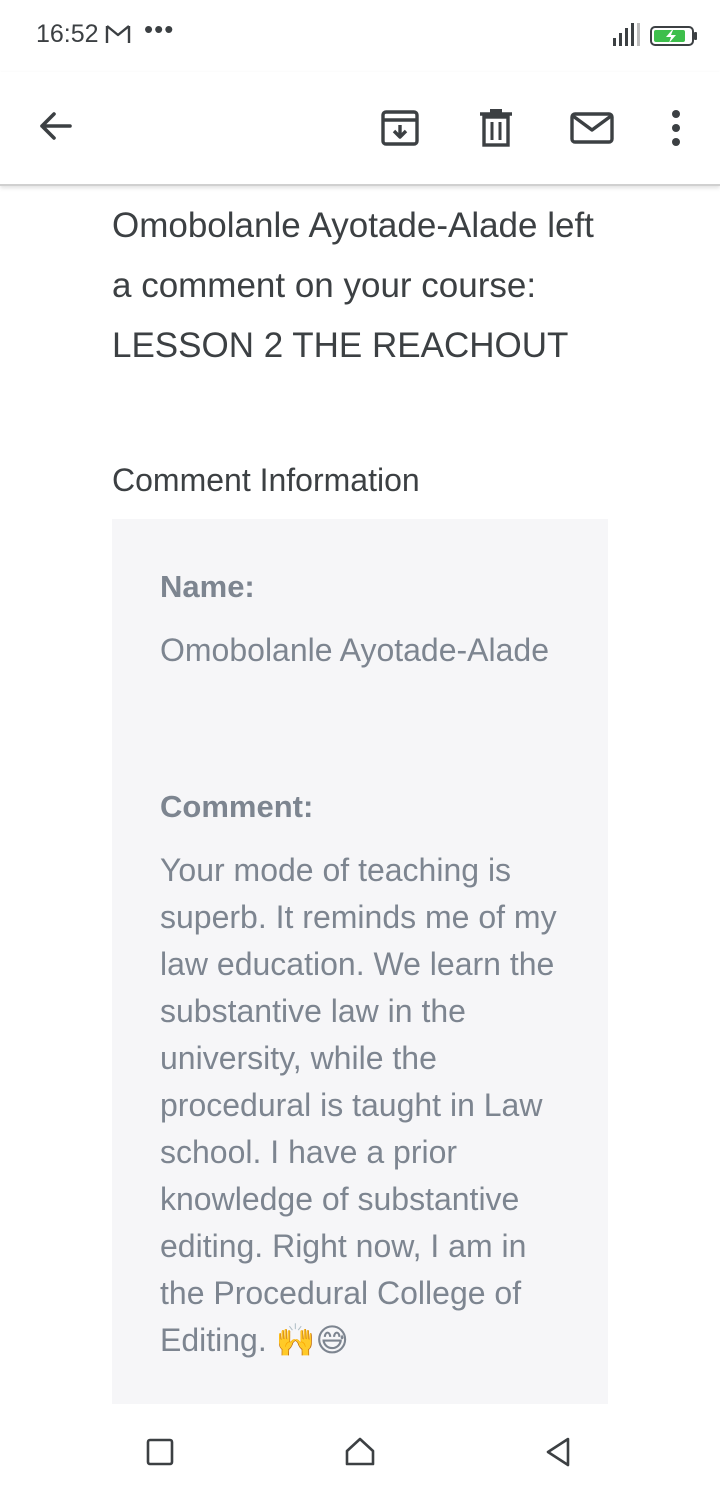 The image size is (720, 1500). What do you see at coordinates (676, 128) in the screenshot?
I see `more-vert-icon` at bounding box center [676, 128].